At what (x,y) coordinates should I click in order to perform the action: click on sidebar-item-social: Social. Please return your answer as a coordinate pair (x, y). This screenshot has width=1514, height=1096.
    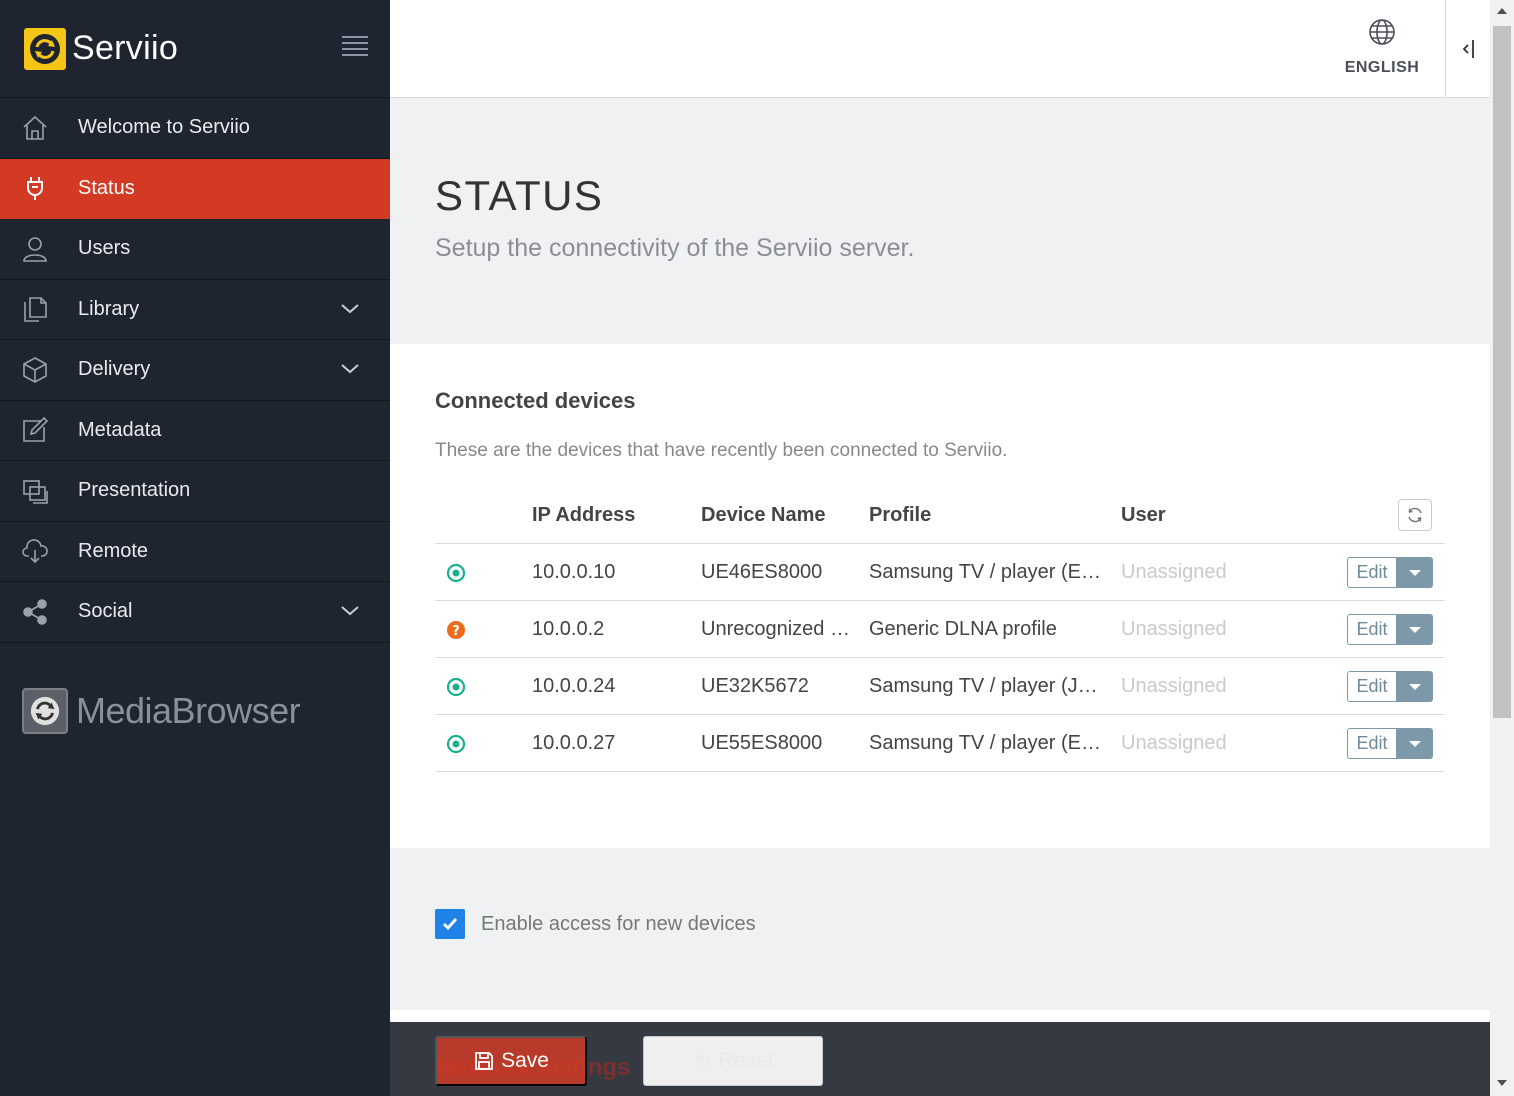
    Looking at the image, I should click on (195, 612).